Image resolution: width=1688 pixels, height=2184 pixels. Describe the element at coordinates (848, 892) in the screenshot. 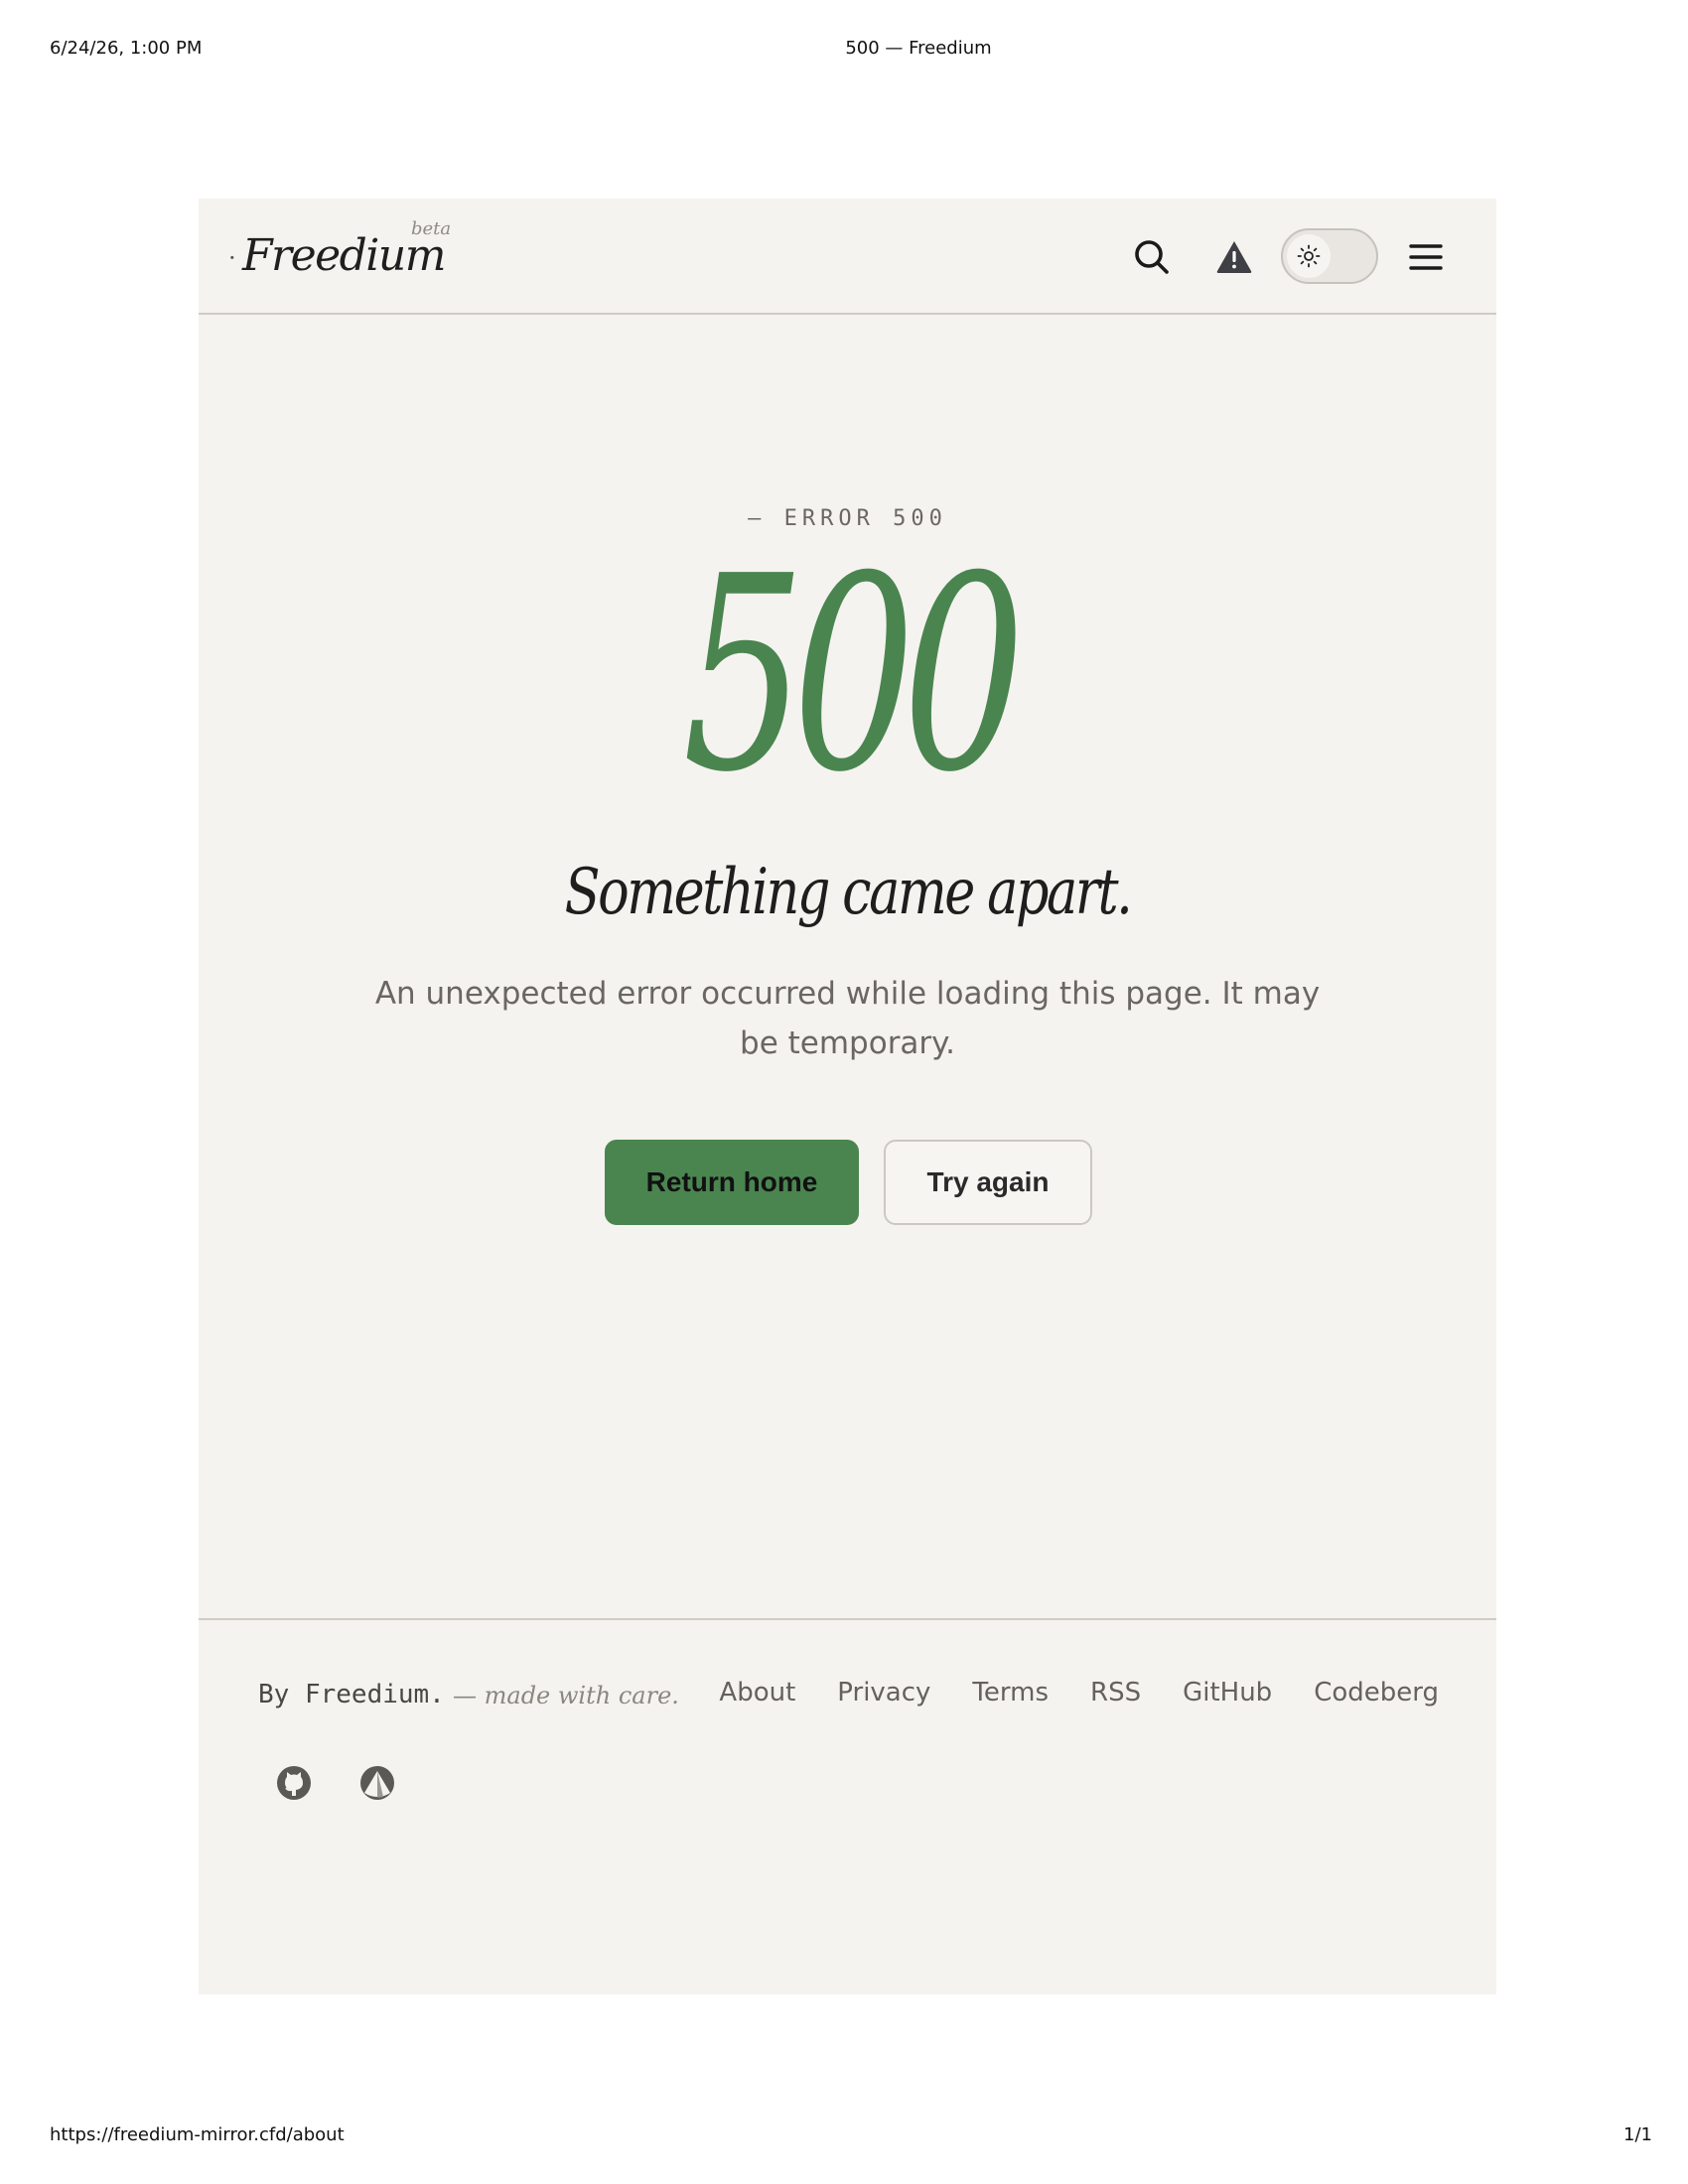

I see `error-headline: Something came apart.` at that location.